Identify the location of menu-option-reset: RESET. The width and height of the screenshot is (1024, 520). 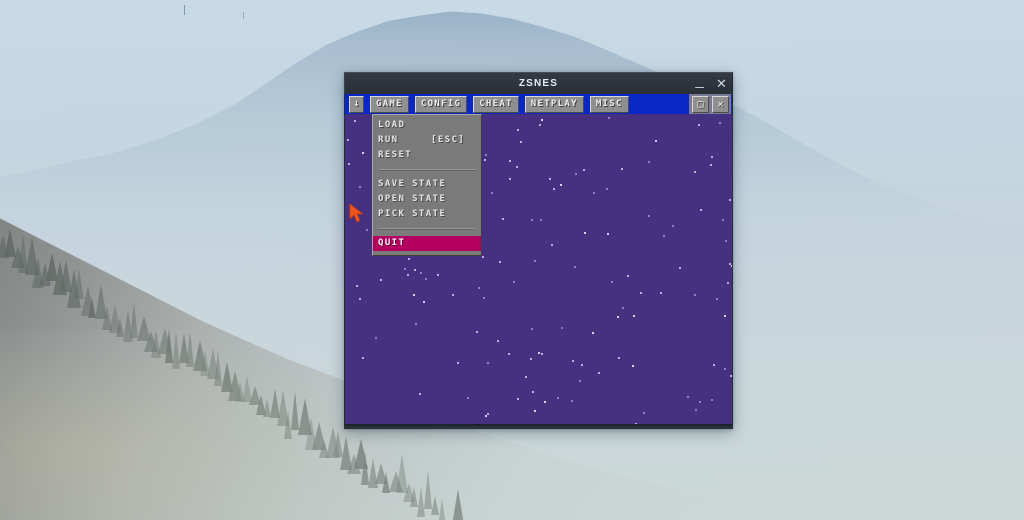
(427, 155).